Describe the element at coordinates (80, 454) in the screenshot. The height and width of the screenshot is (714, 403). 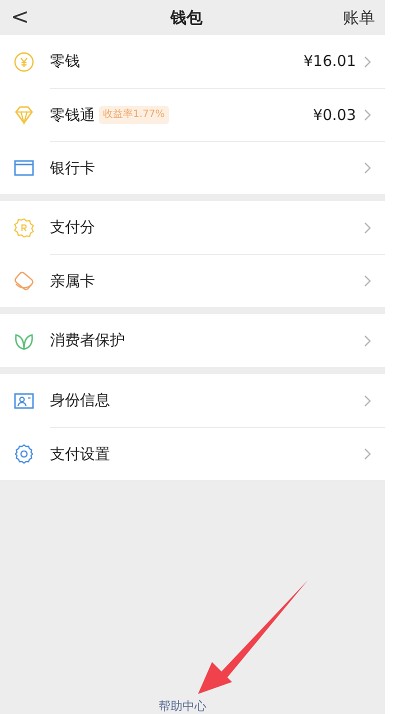
I see `menu-item-label: 支付设置` at that location.